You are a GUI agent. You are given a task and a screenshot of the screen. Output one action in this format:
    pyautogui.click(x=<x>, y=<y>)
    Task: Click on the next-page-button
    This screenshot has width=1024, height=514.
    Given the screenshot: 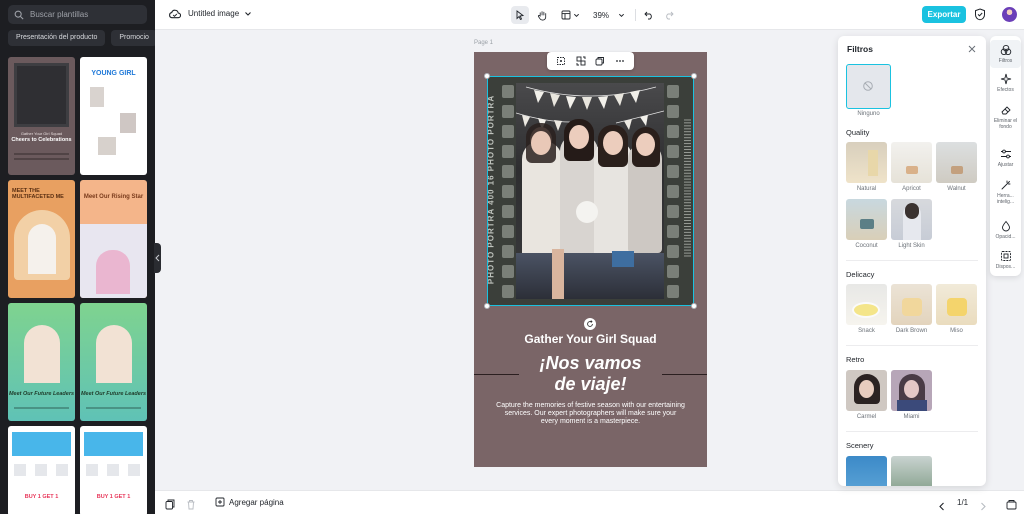 What is the action you would take?
    pyautogui.click(x=983, y=506)
    